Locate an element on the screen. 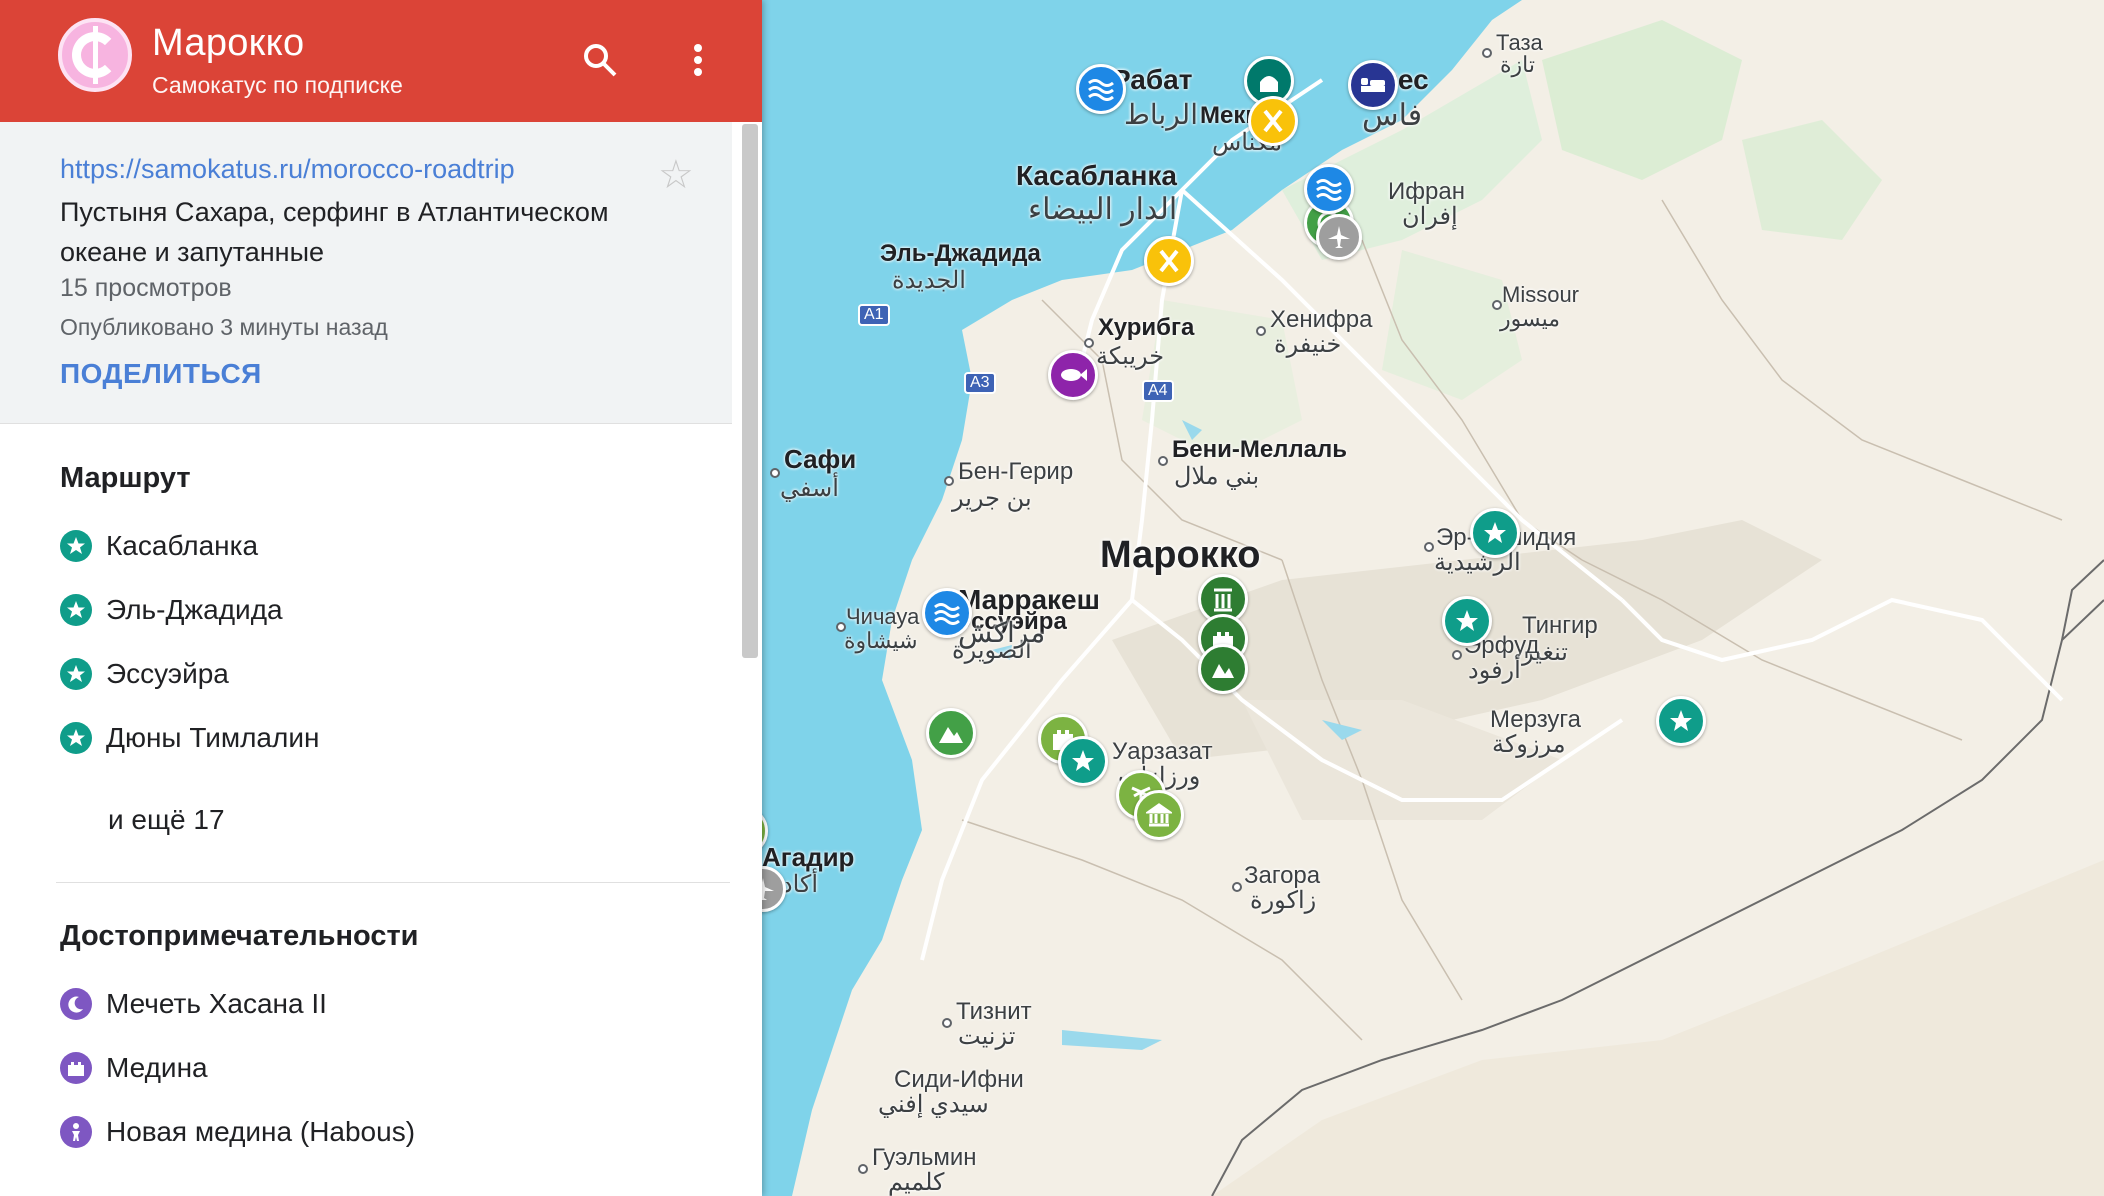  sight-item-label: Мечеть Хасана II is located at coordinates (216, 1003).